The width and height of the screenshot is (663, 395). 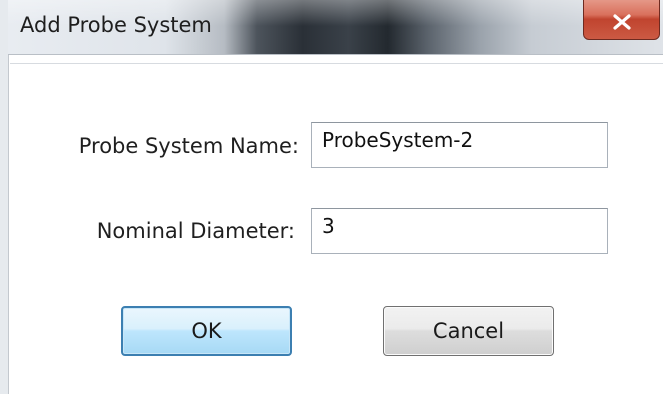 I want to click on cancel-button-label: Cancel, so click(x=468, y=331).